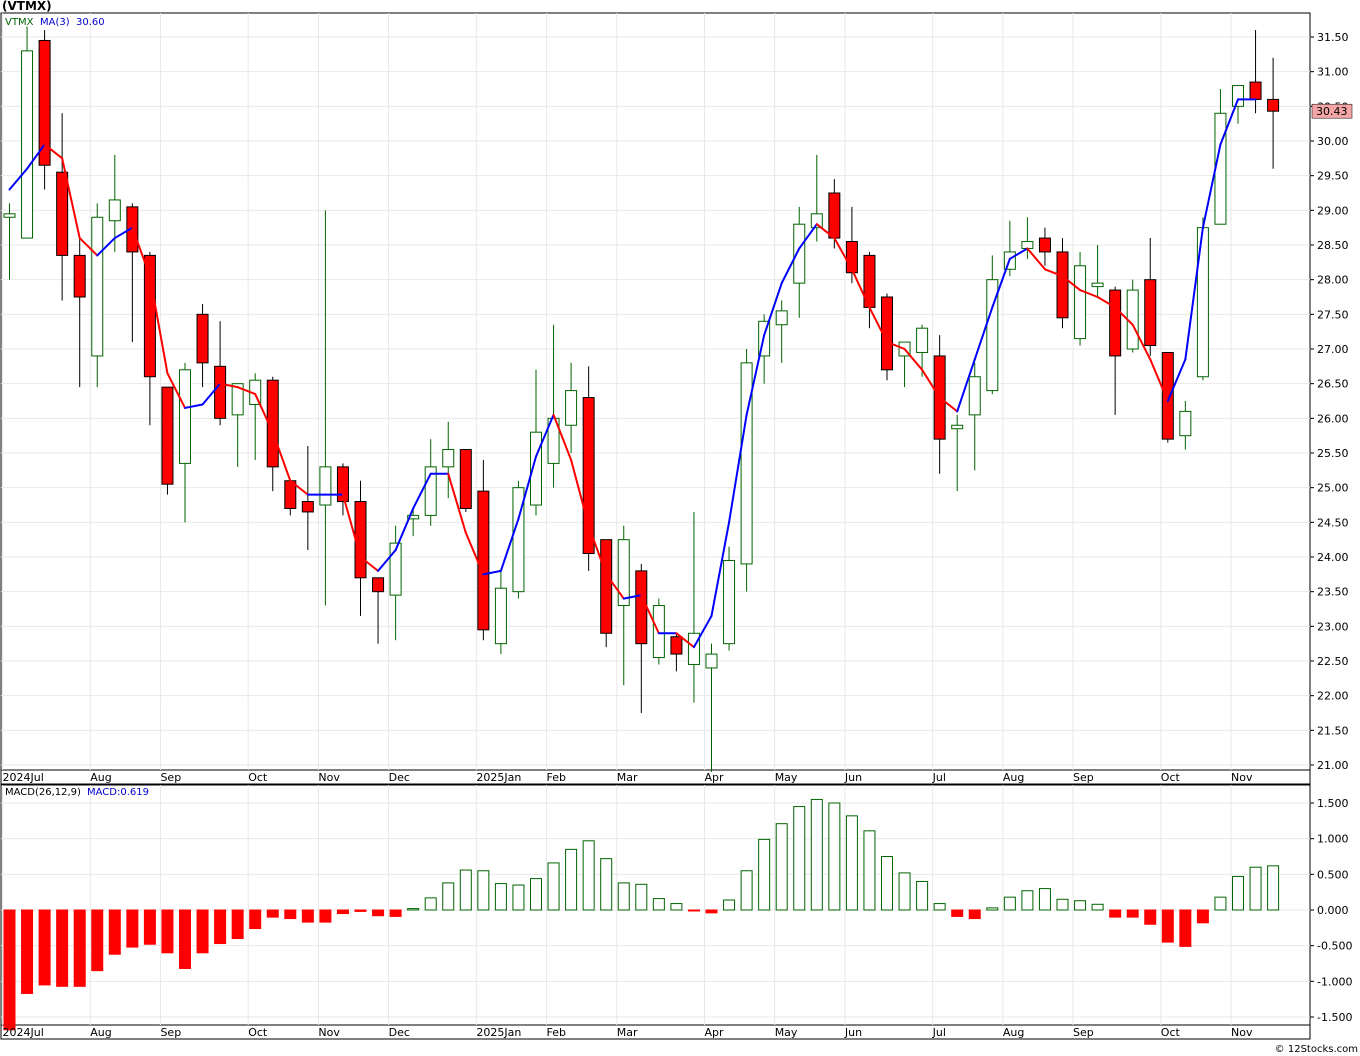 This screenshot has width=1360, height=1056. I want to click on price-tick-label: 27.00, so click(1333, 349).